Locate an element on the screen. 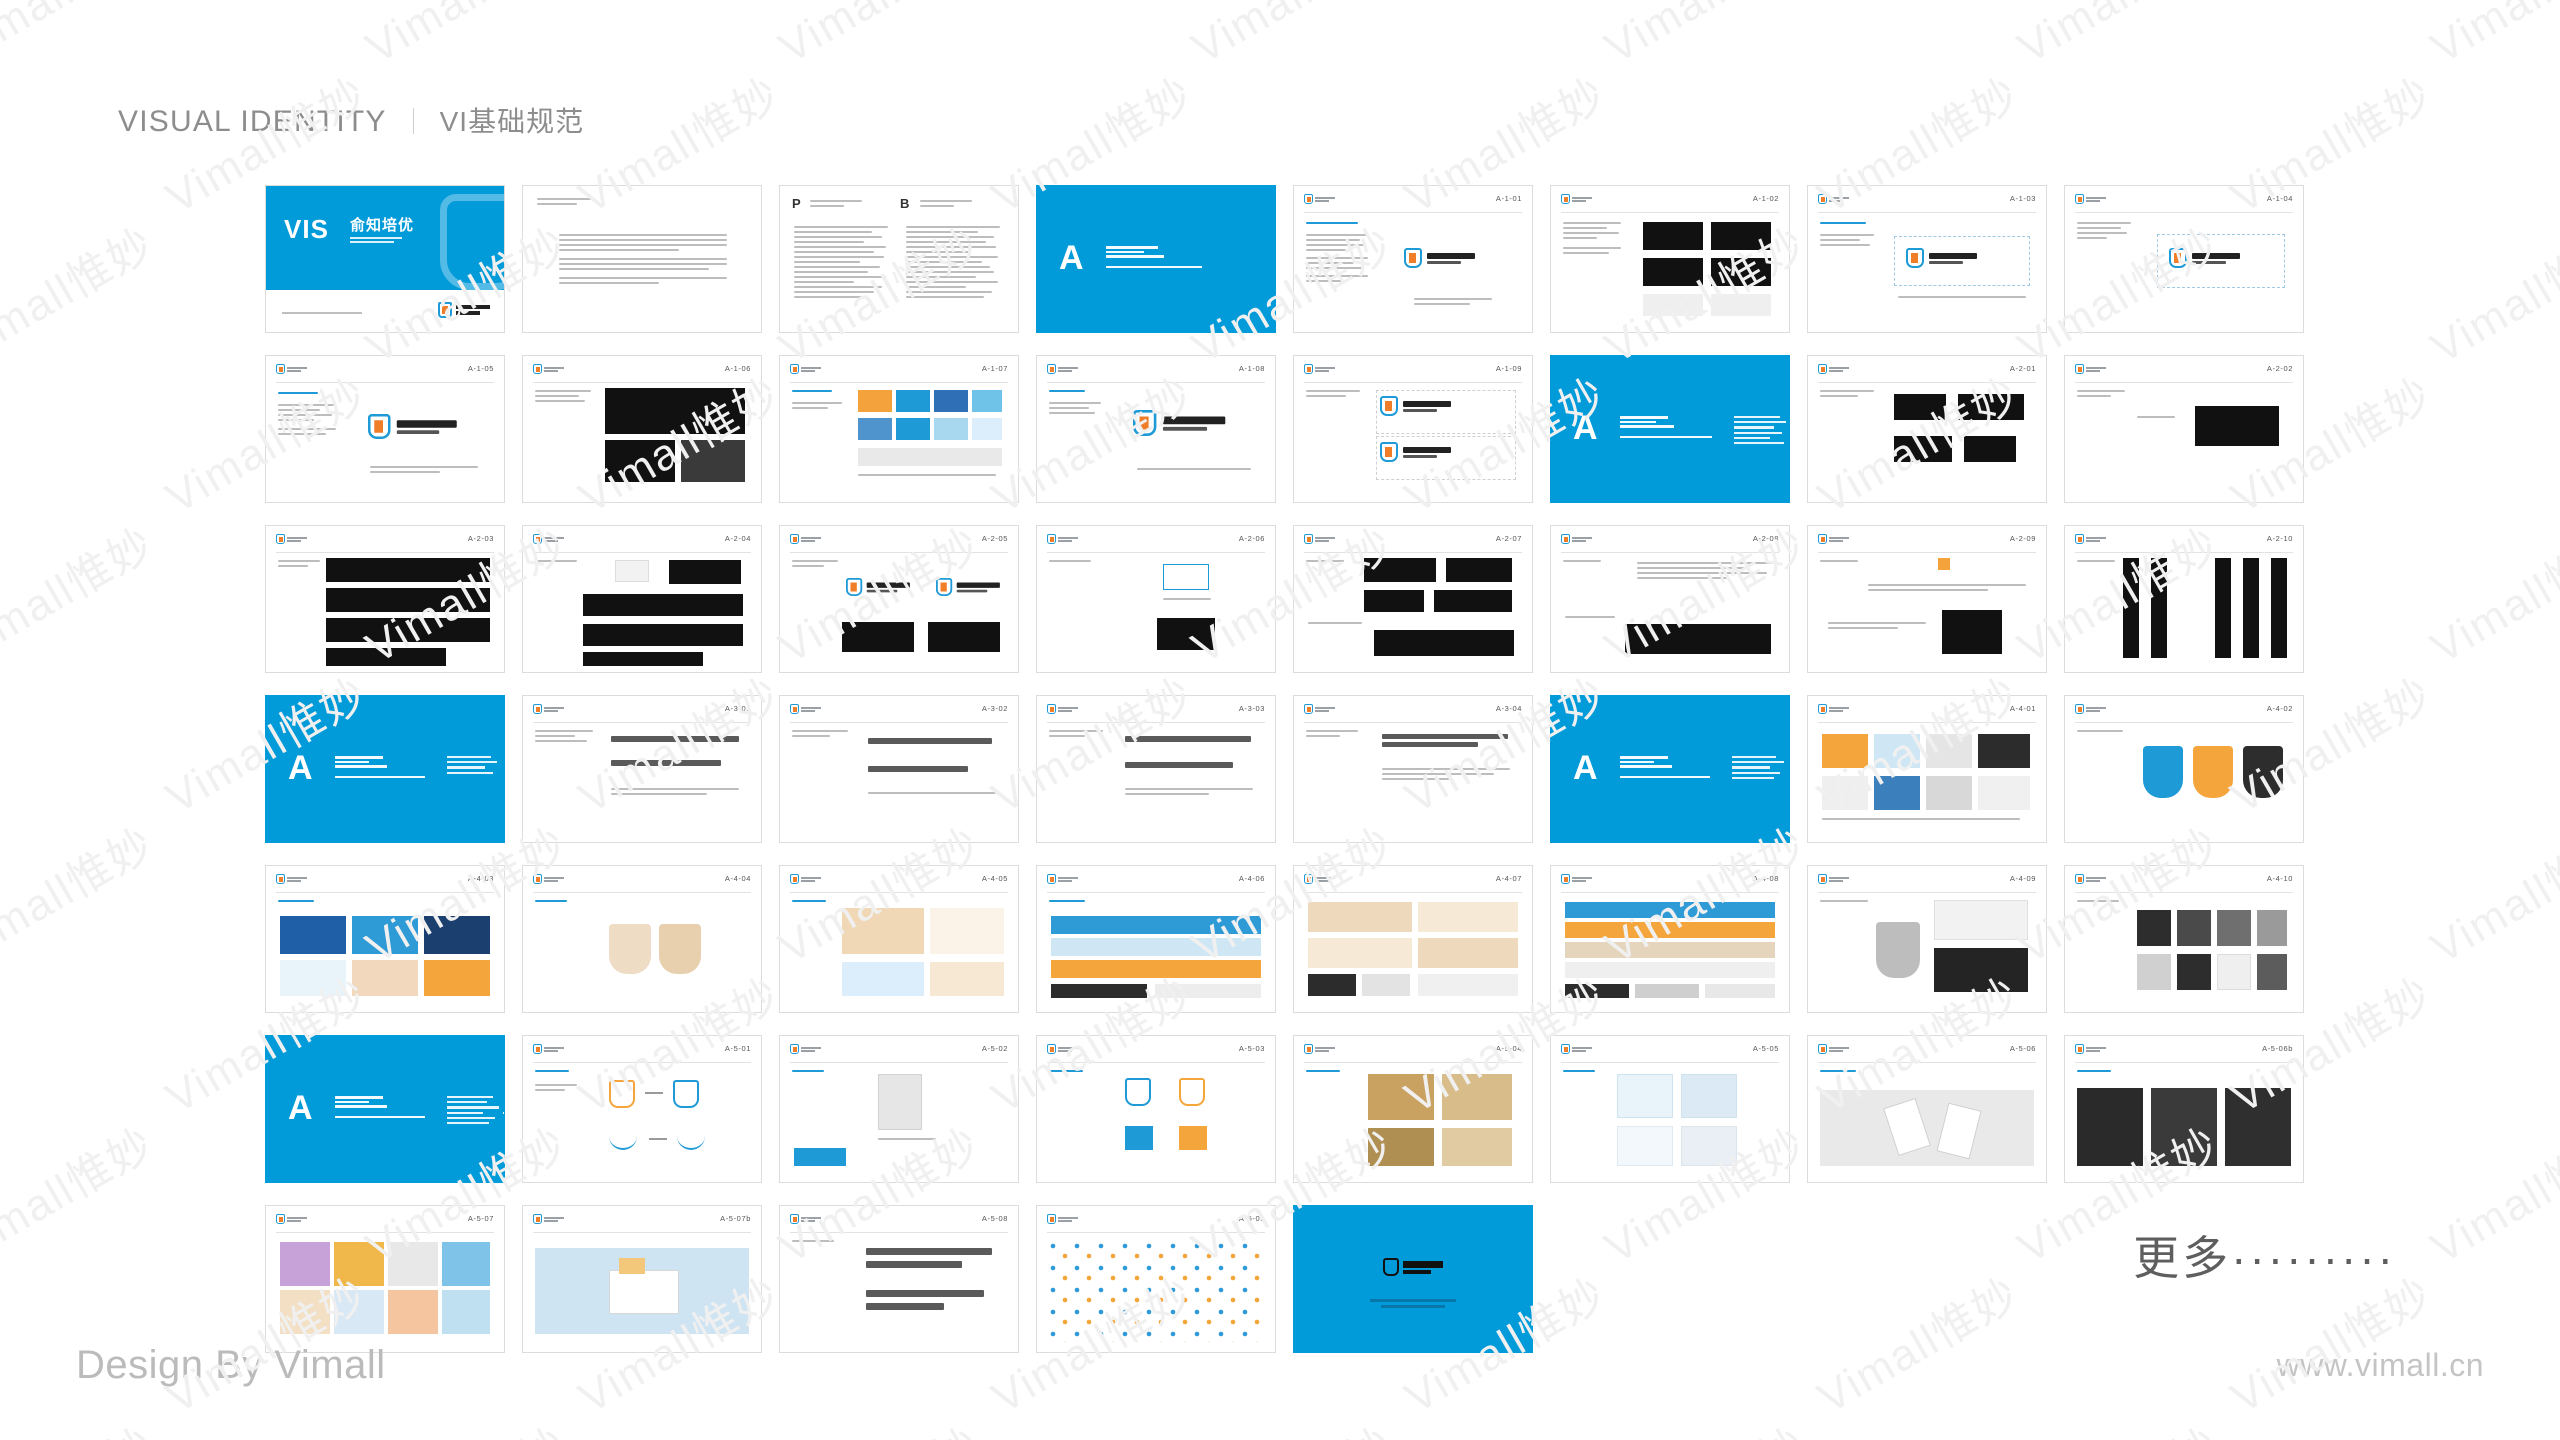 The width and height of the screenshot is (2560, 1440). slide-thumbnail-text is located at coordinates (642, 259).